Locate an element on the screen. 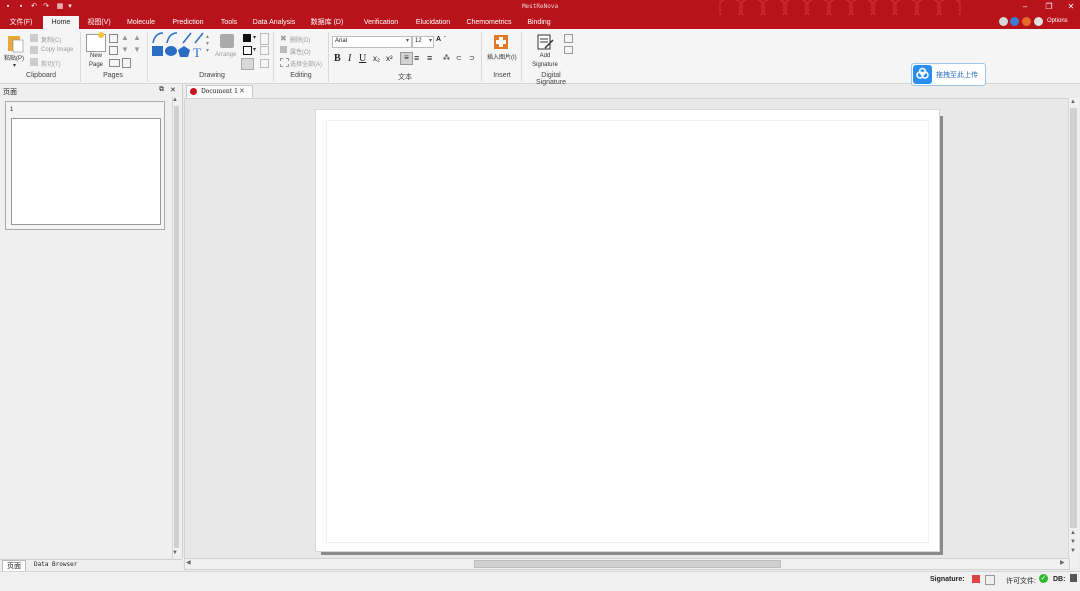  shrink-font-icon: ˆ is located at coordinates (445, 40).